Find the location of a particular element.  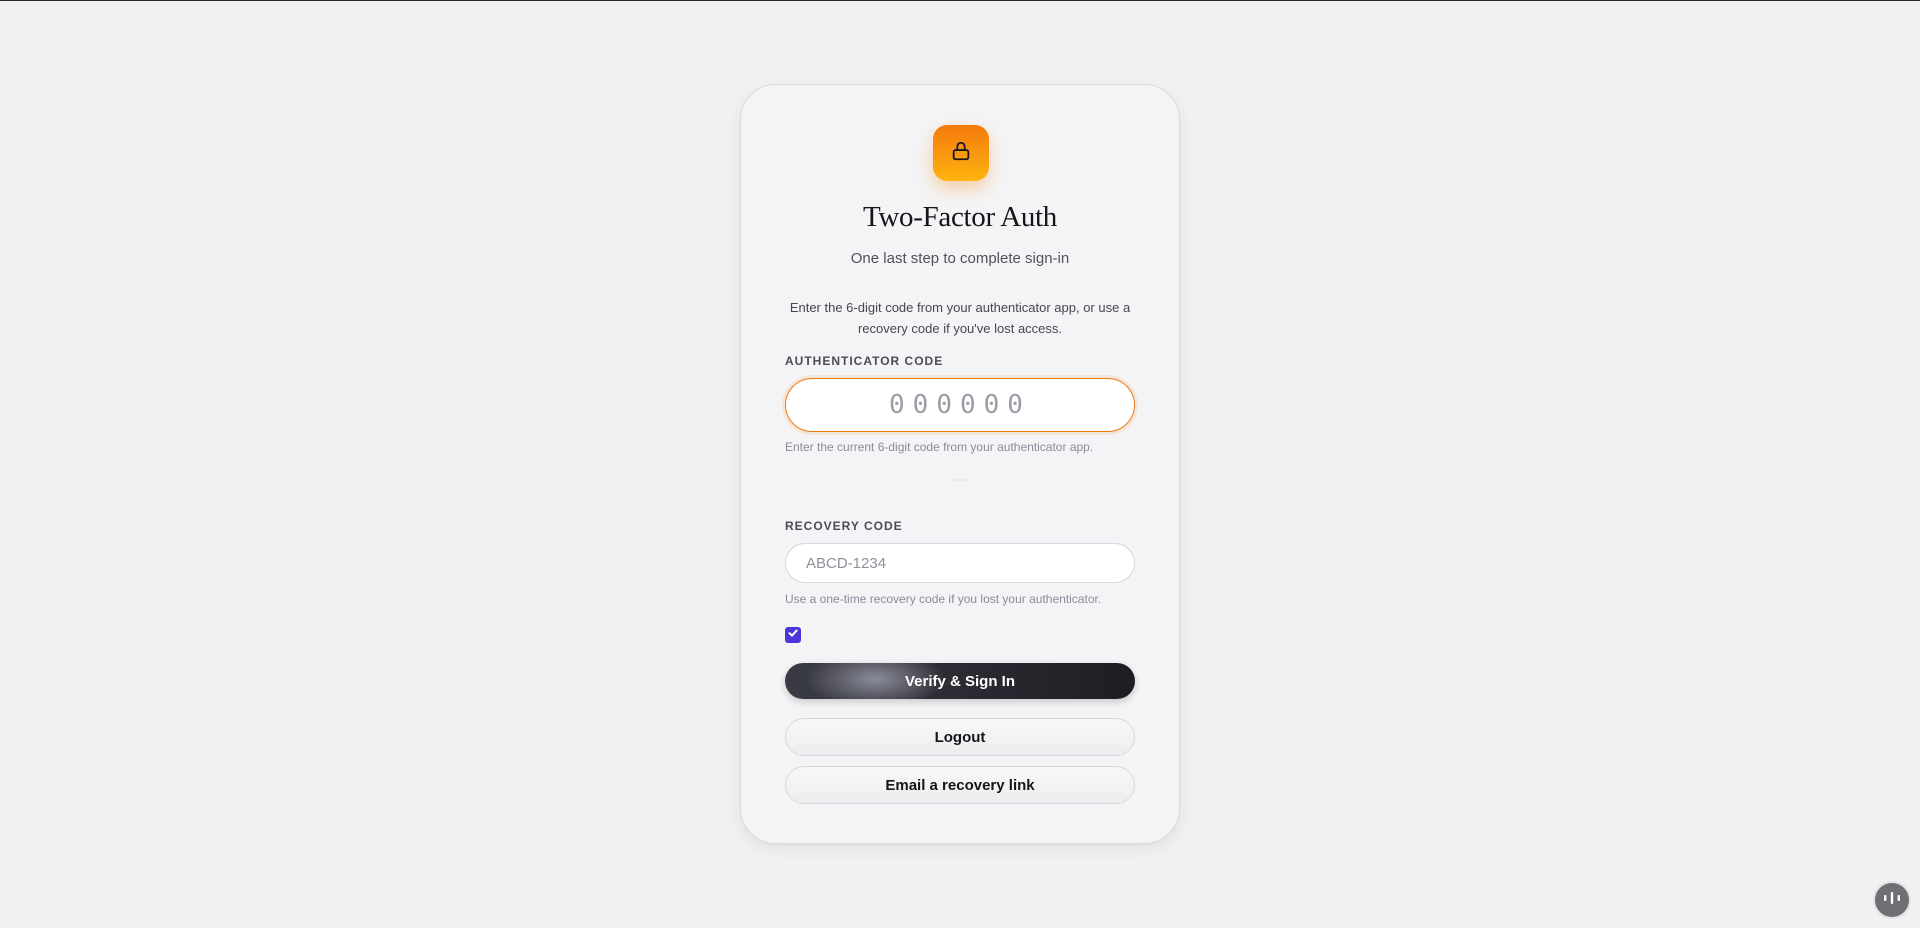

checkmark-icon is located at coordinates (793, 635).